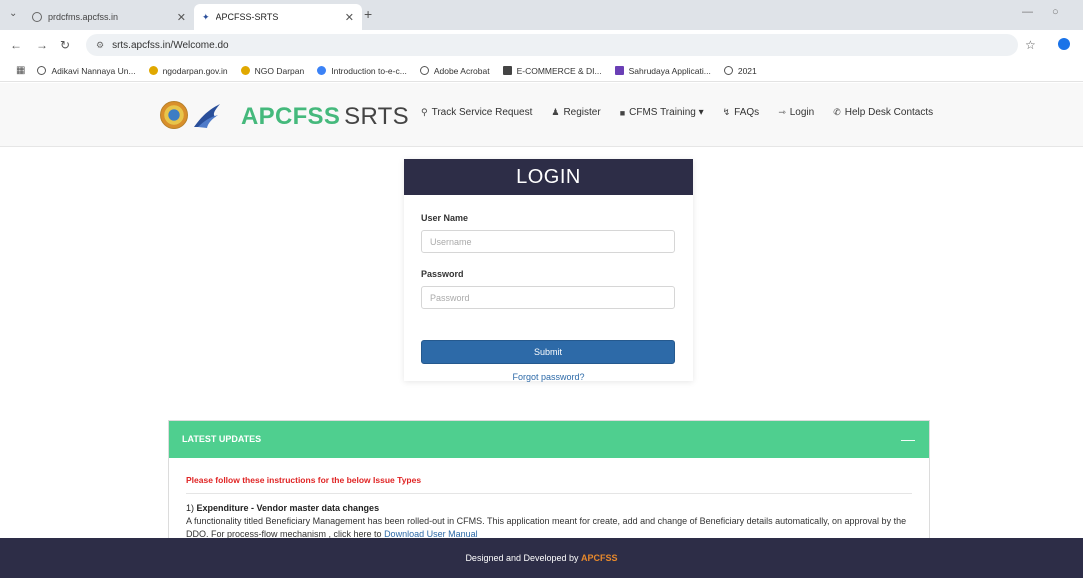 The width and height of the screenshot is (1083, 578). I want to click on brand-srts: SRTS, so click(376, 116).